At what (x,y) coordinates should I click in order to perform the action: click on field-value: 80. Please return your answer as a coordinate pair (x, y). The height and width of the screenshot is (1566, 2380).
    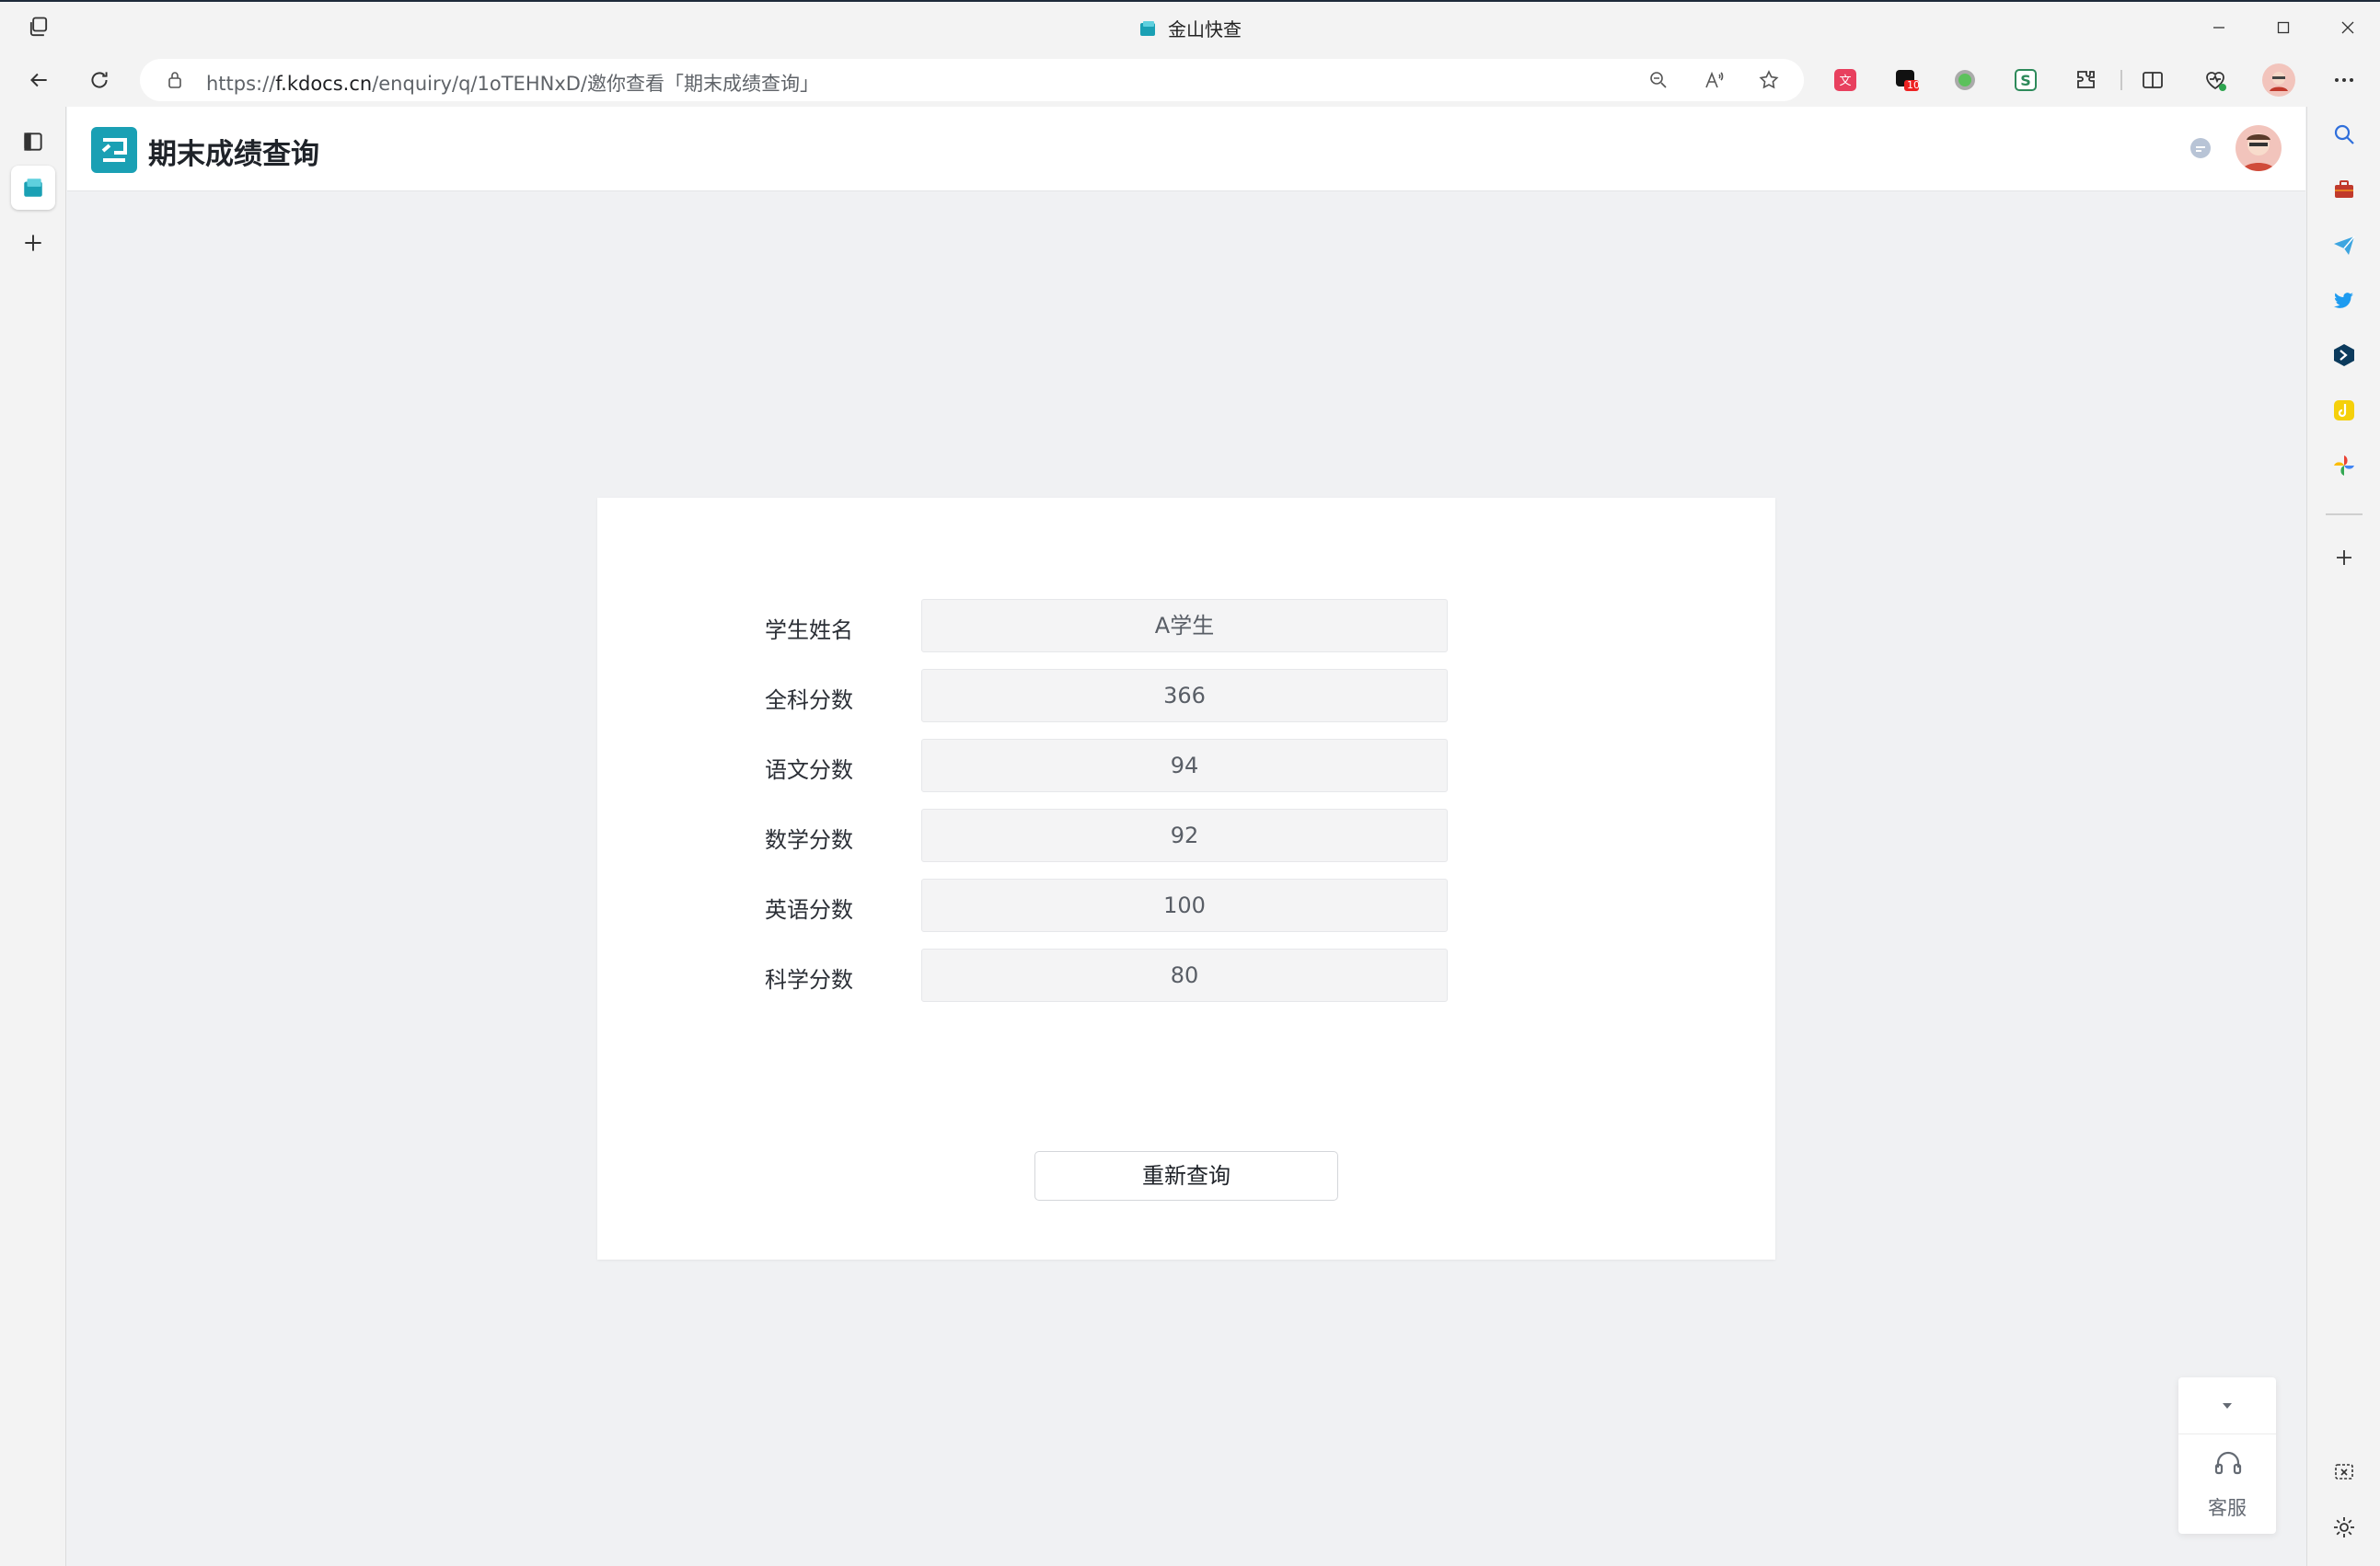
    Looking at the image, I should click on (1184, 975).